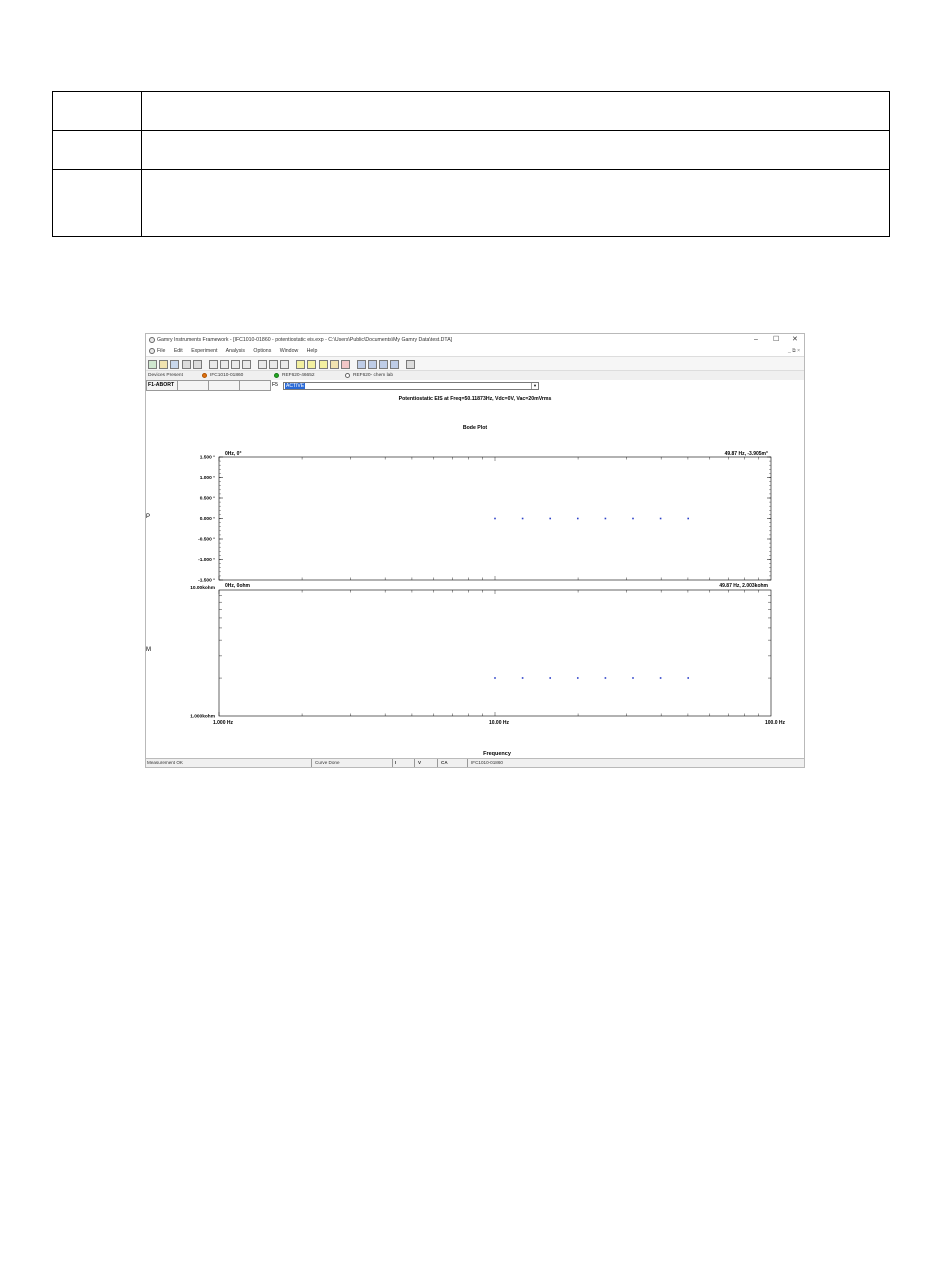  Describe the element at coordinates (420, 762) in the screenshot. I see `voltage-indicator: V` at that location.